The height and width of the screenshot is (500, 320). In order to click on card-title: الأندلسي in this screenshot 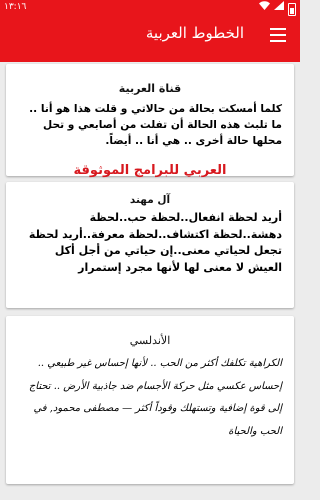, I will do `click(150, 340)`.